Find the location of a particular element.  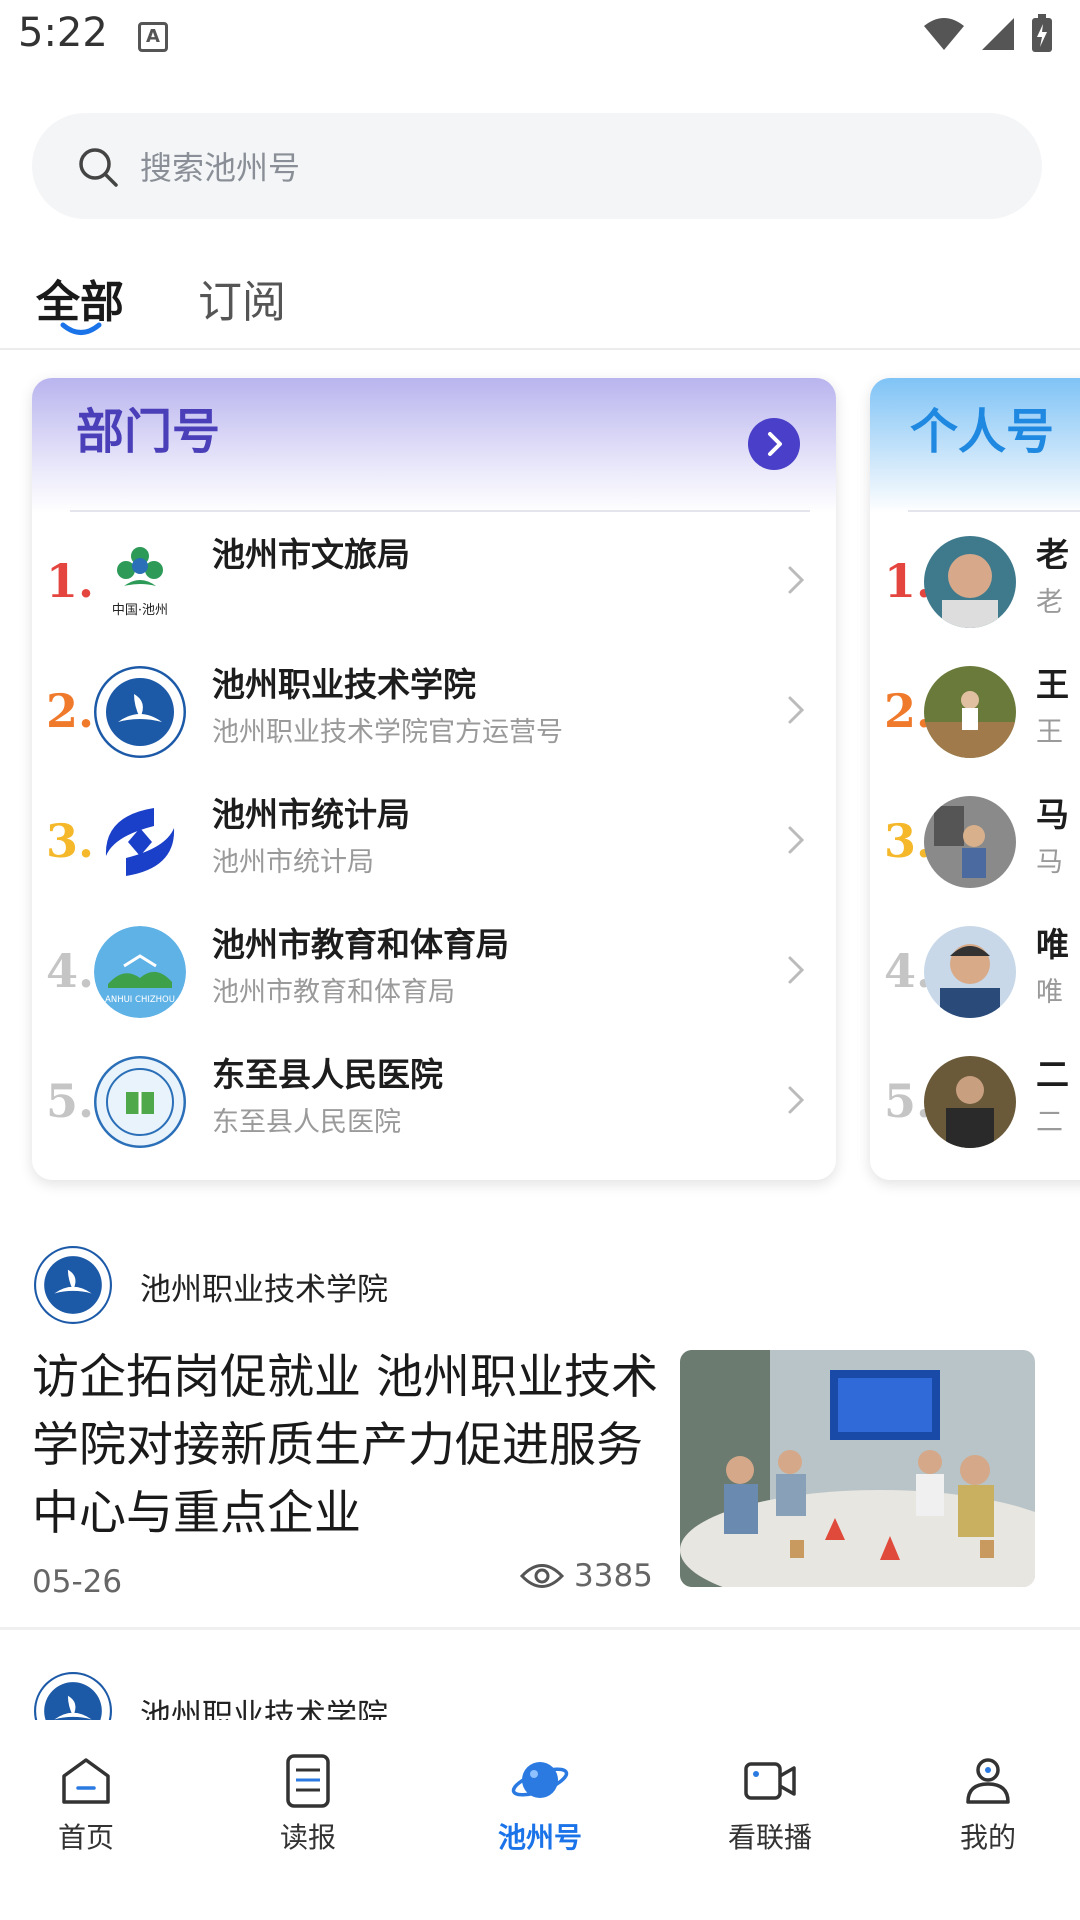

personal-ranking-card: 个人号 1. 老 老 2. 王 王 3. 马 马 4. 唯 唯 5. 二 二 is located at coordinates (975, 779).